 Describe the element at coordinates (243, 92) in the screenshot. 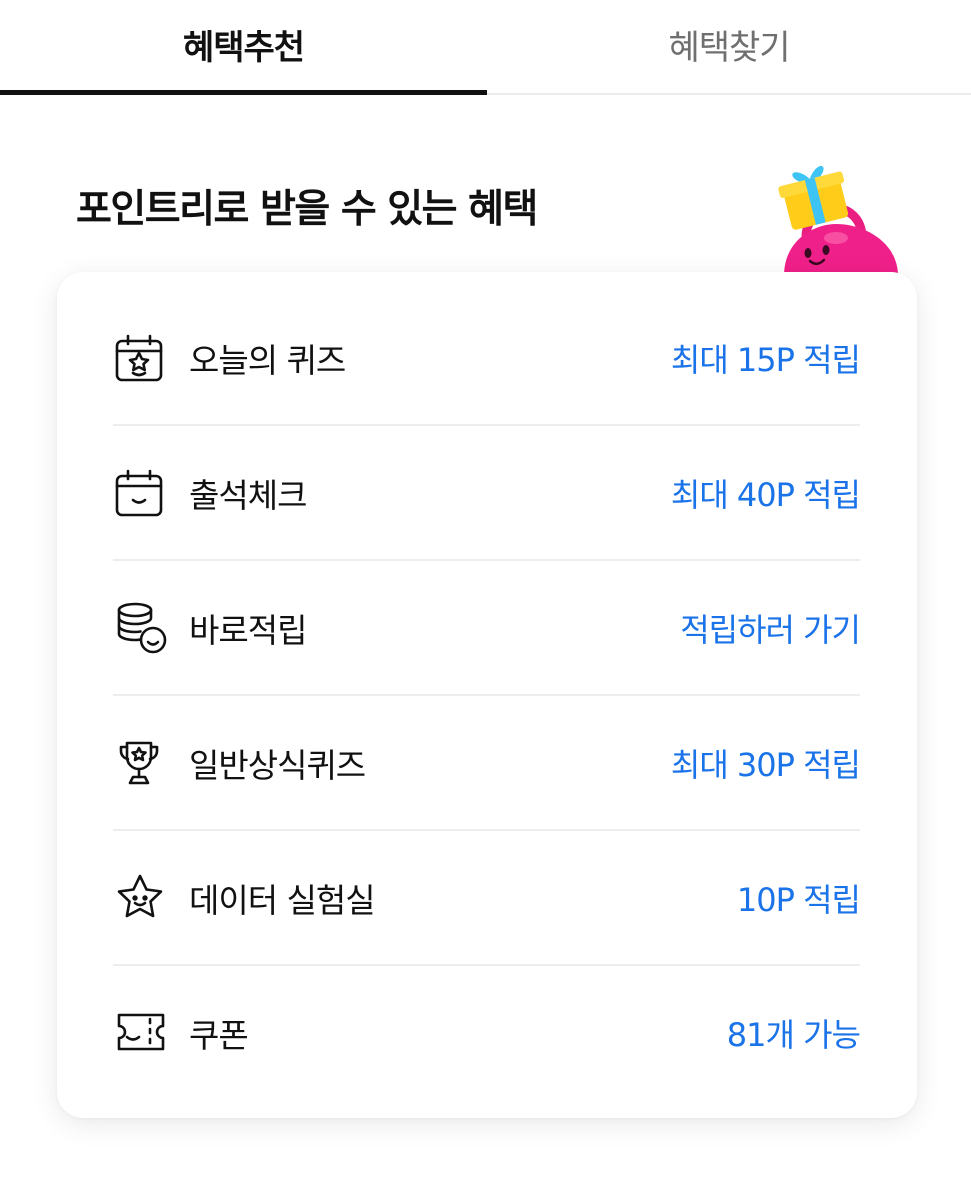

I see `active-tab-indicator` at that location.